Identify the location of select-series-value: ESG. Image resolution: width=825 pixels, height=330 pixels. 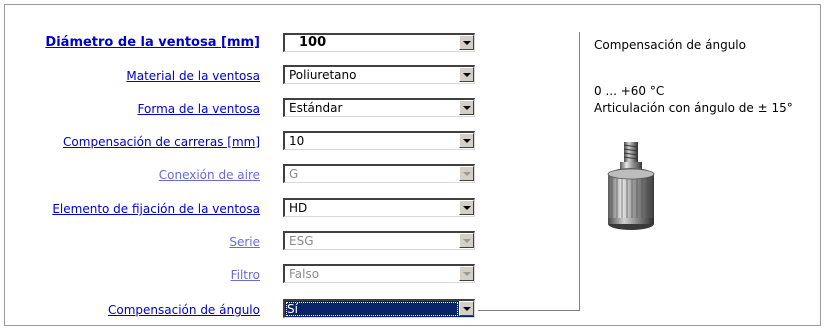
(301, 241).